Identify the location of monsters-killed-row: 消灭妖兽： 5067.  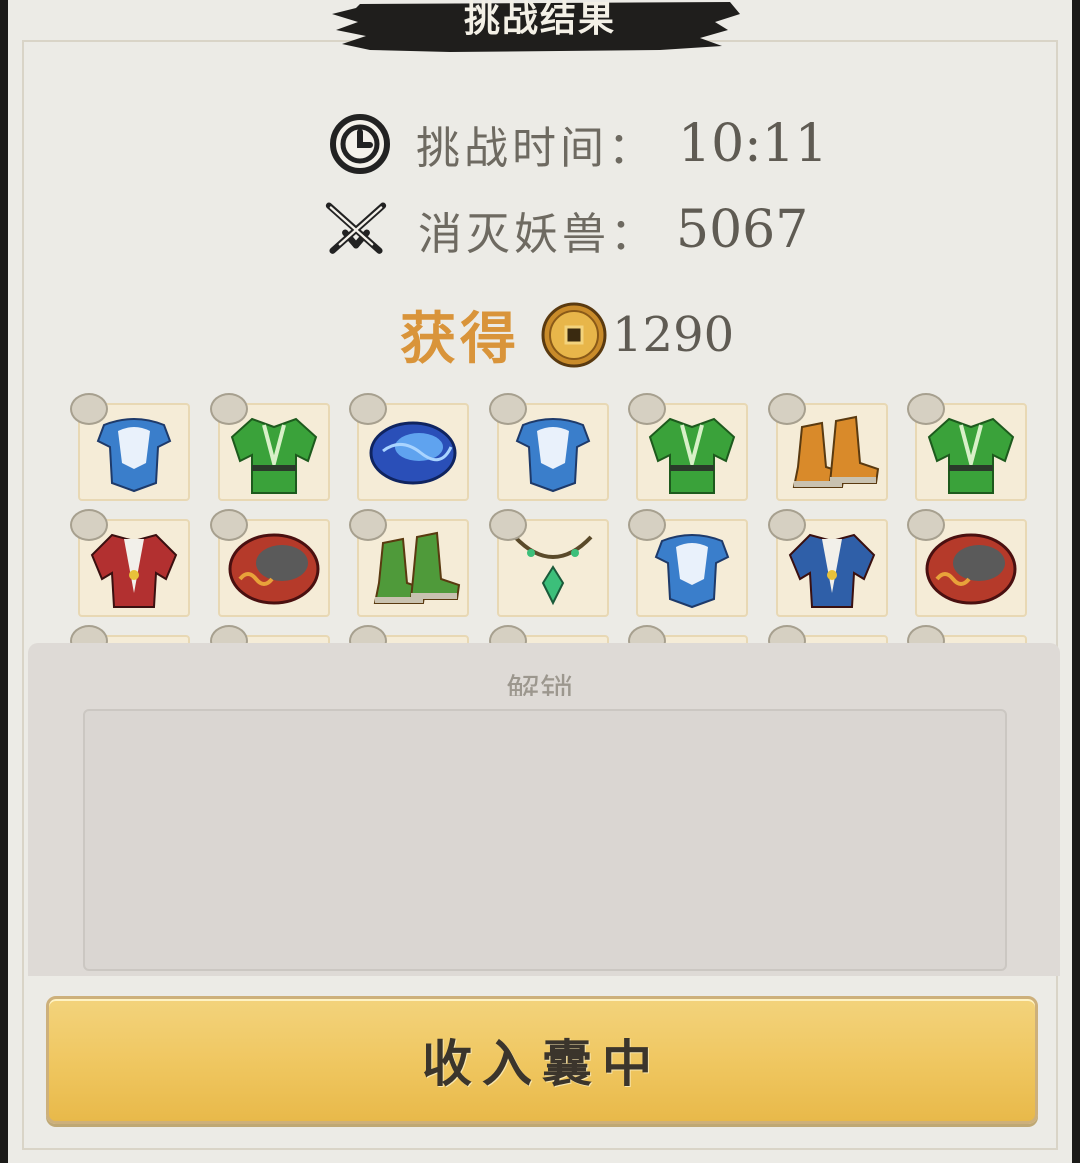
(564, 230).